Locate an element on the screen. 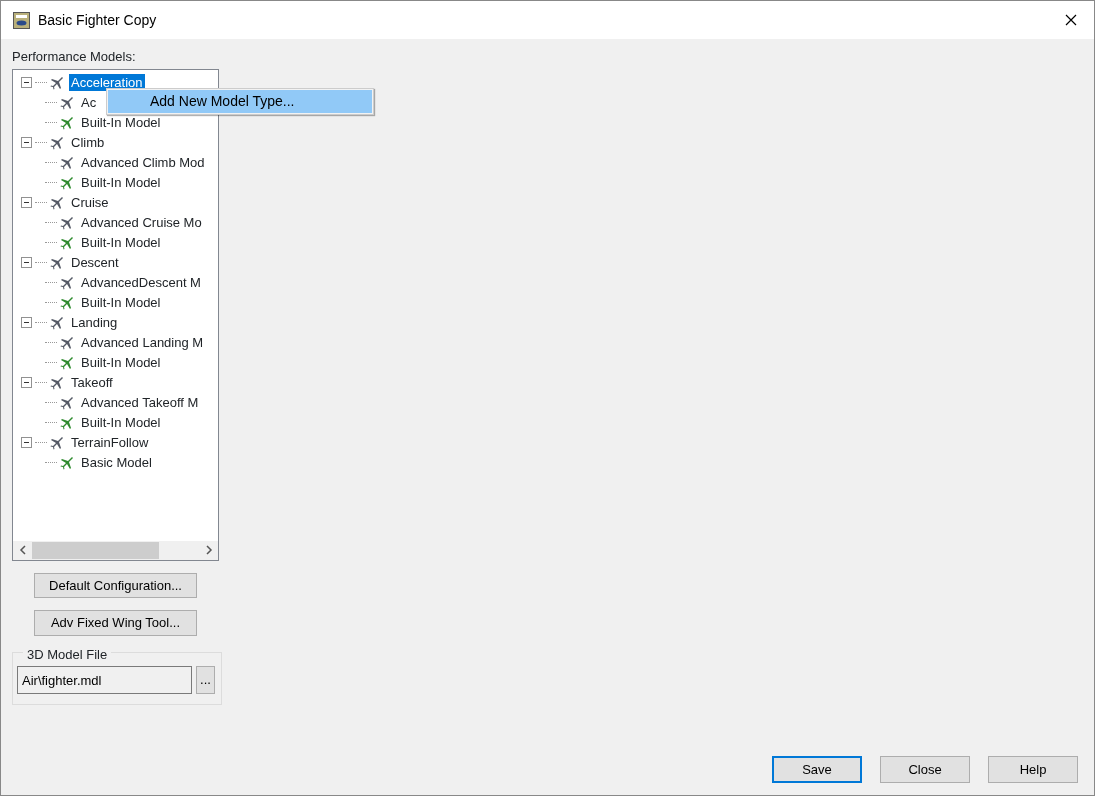 This screenshot has width=1095, height=796. tree-label: Performance Models: is located at coordinates (74, 57).